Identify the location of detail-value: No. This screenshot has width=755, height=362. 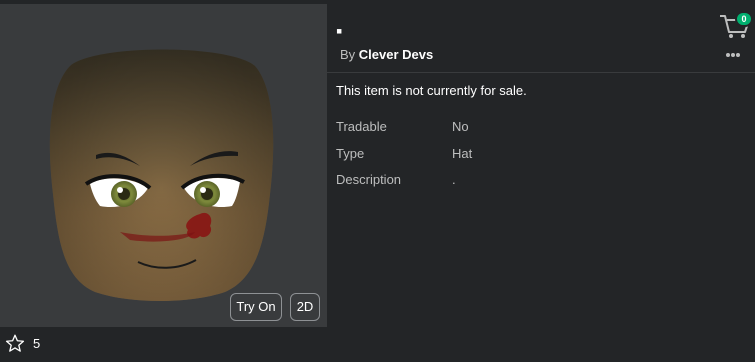
(460, 126).